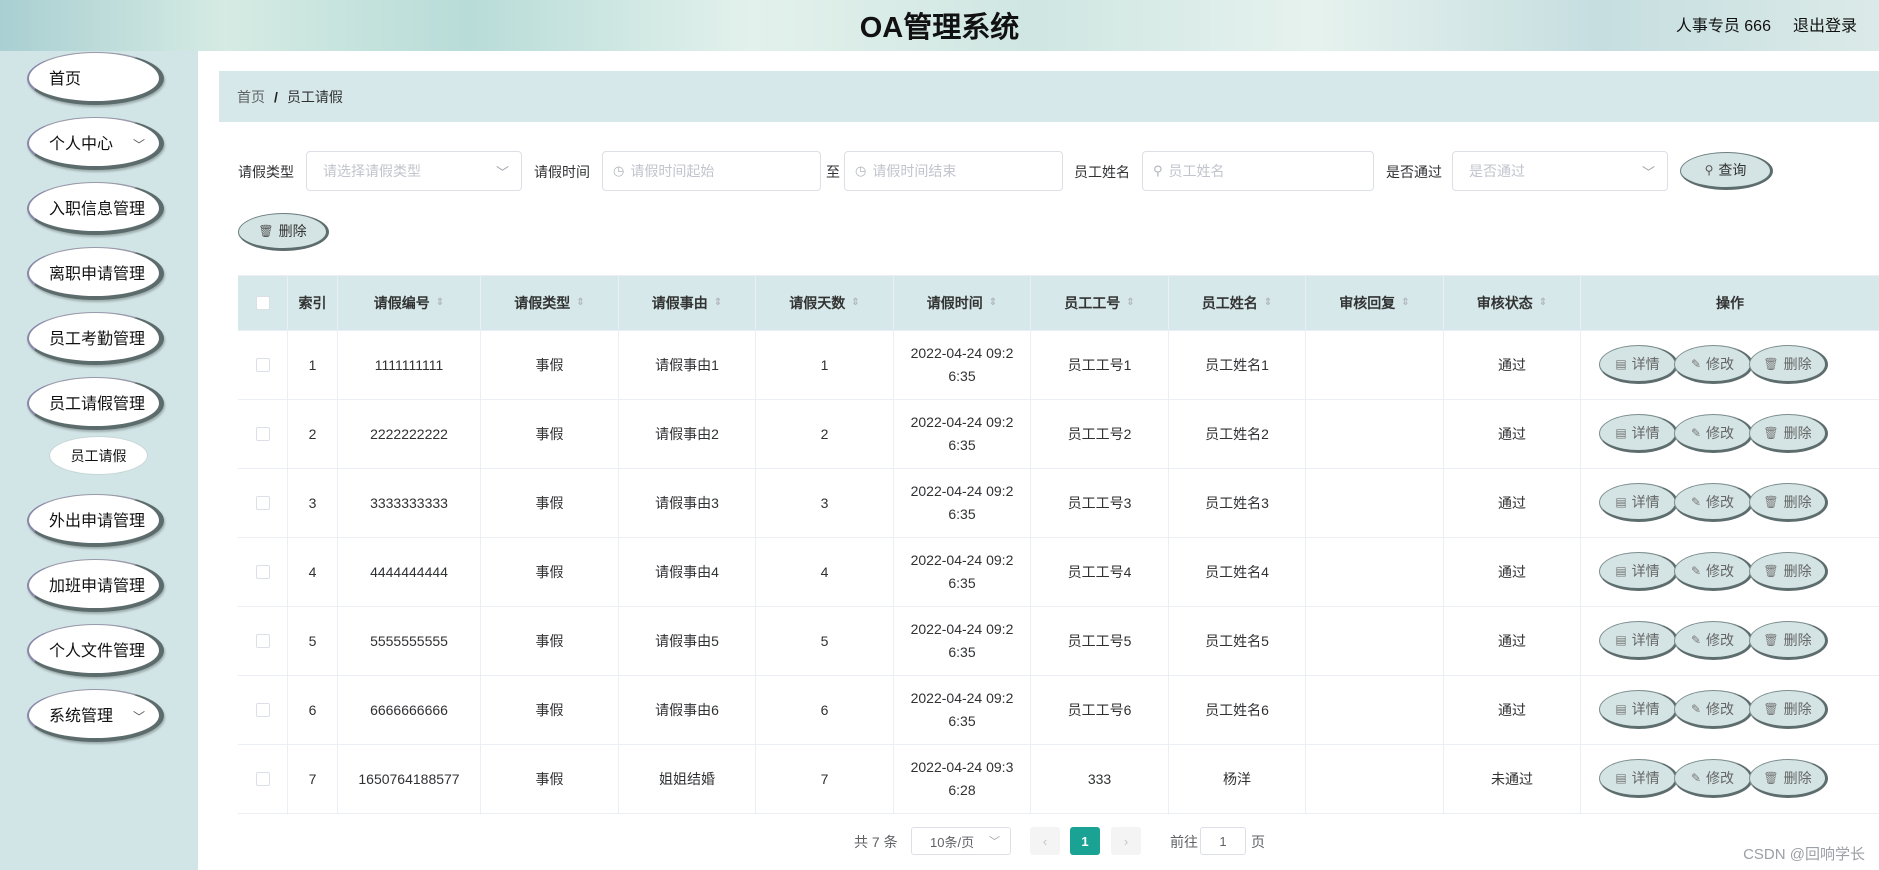 The image size is (1879, 870). Describe the element at coordinates (1797, 570) in the screenshot. I see `delete-button-label: 删除` at that location.